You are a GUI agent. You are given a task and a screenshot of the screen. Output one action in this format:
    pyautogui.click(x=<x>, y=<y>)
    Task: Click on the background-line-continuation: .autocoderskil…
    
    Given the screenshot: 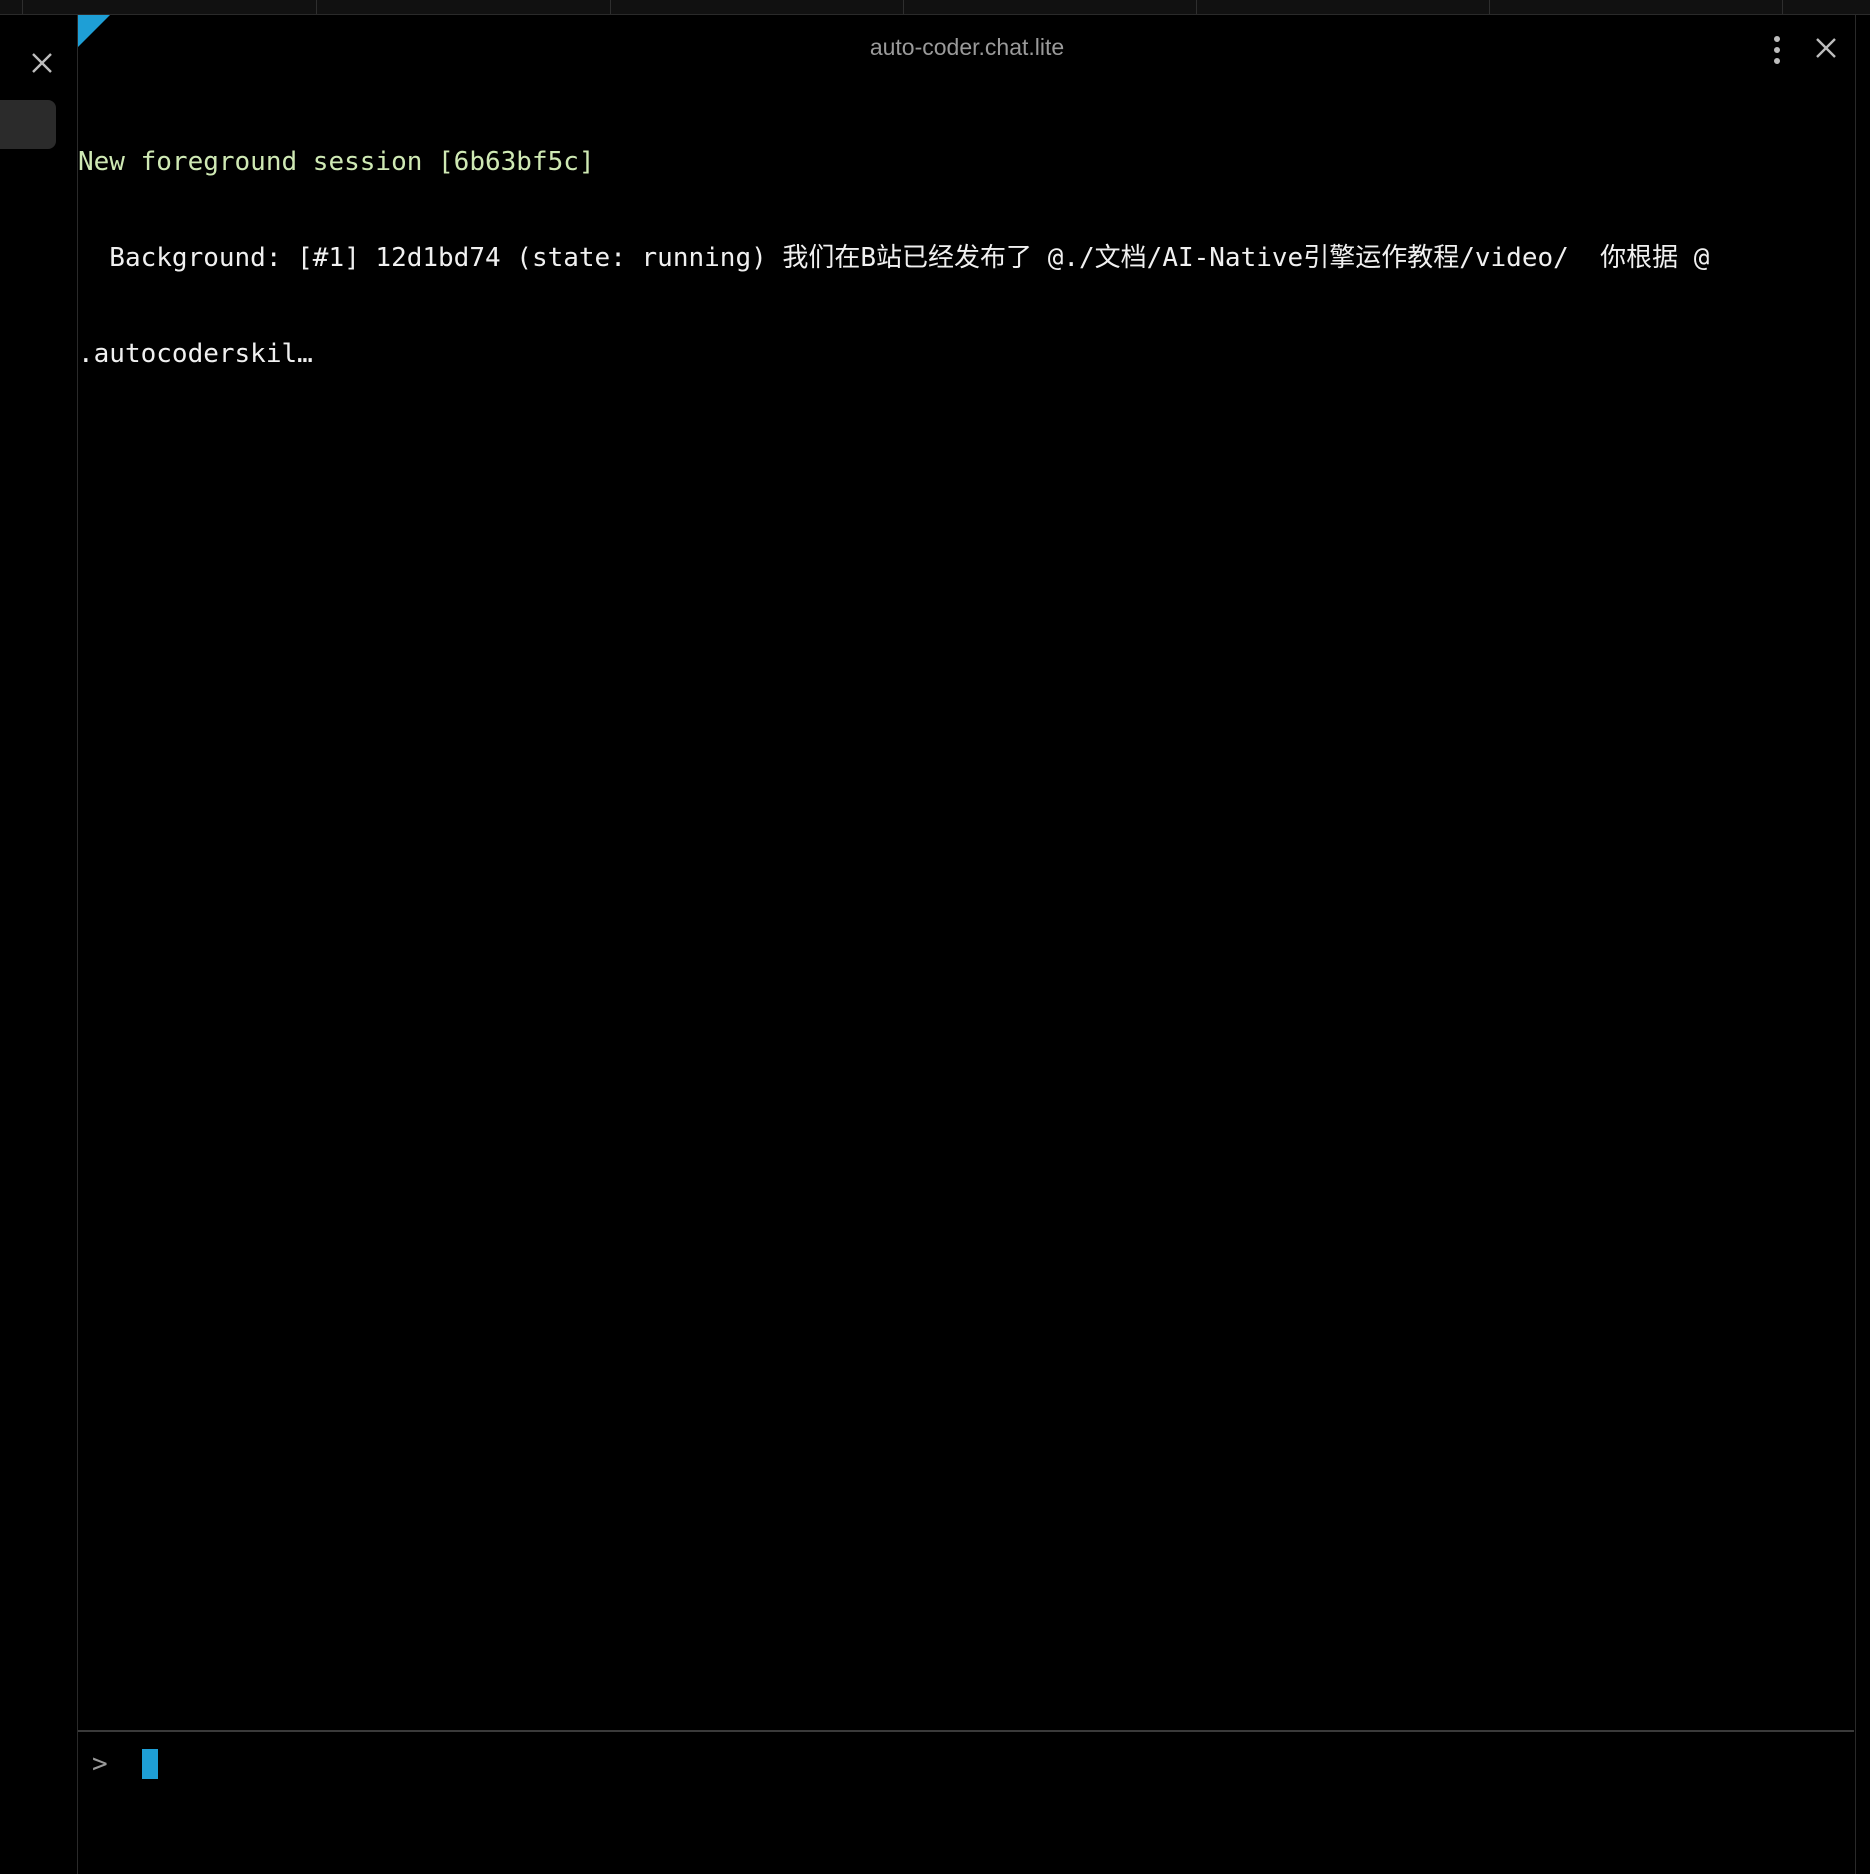 What is the action you would take?
    pyautogui.click(x=195, y=354)
    